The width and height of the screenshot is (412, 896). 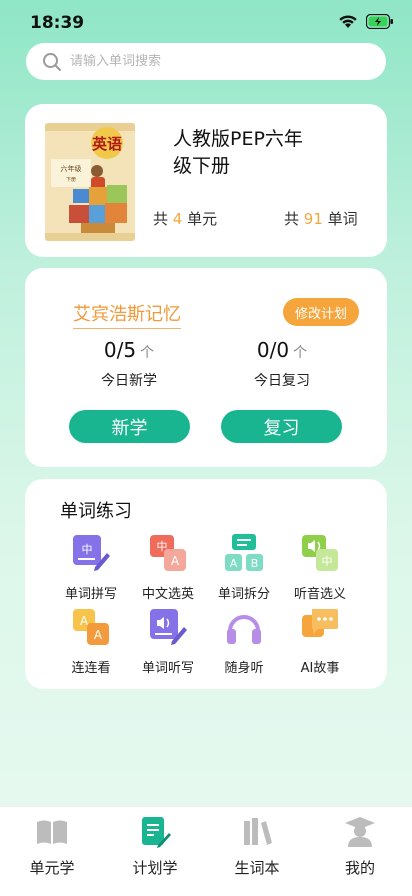 What do you see at coordinates (107, 144) in the screenshot?
I see `cover-title: 英语` at bounding box center [107, 144].